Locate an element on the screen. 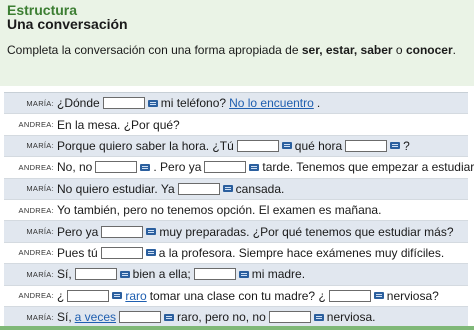 This screenshot has height=336, width=474. dialogue-text: No, no is located at coordinates (75, 167).